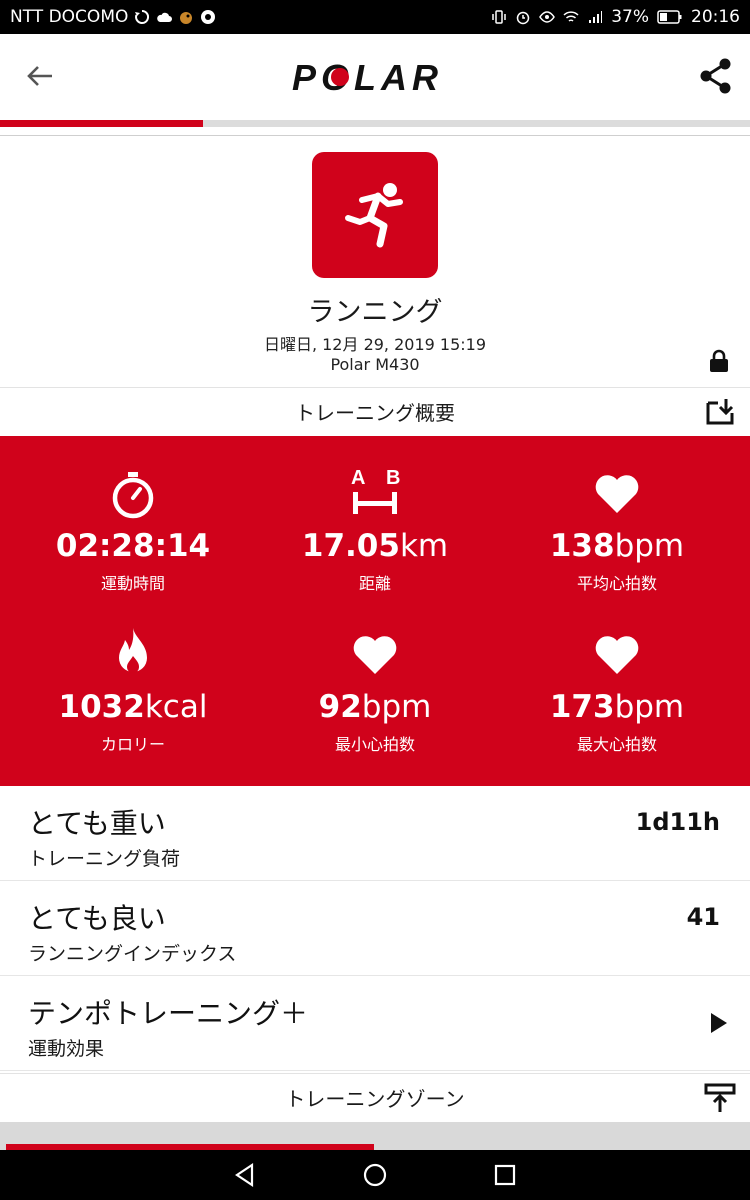 The image size is (750, 1200). I want to click on upload-icon, so click(720, 1098).